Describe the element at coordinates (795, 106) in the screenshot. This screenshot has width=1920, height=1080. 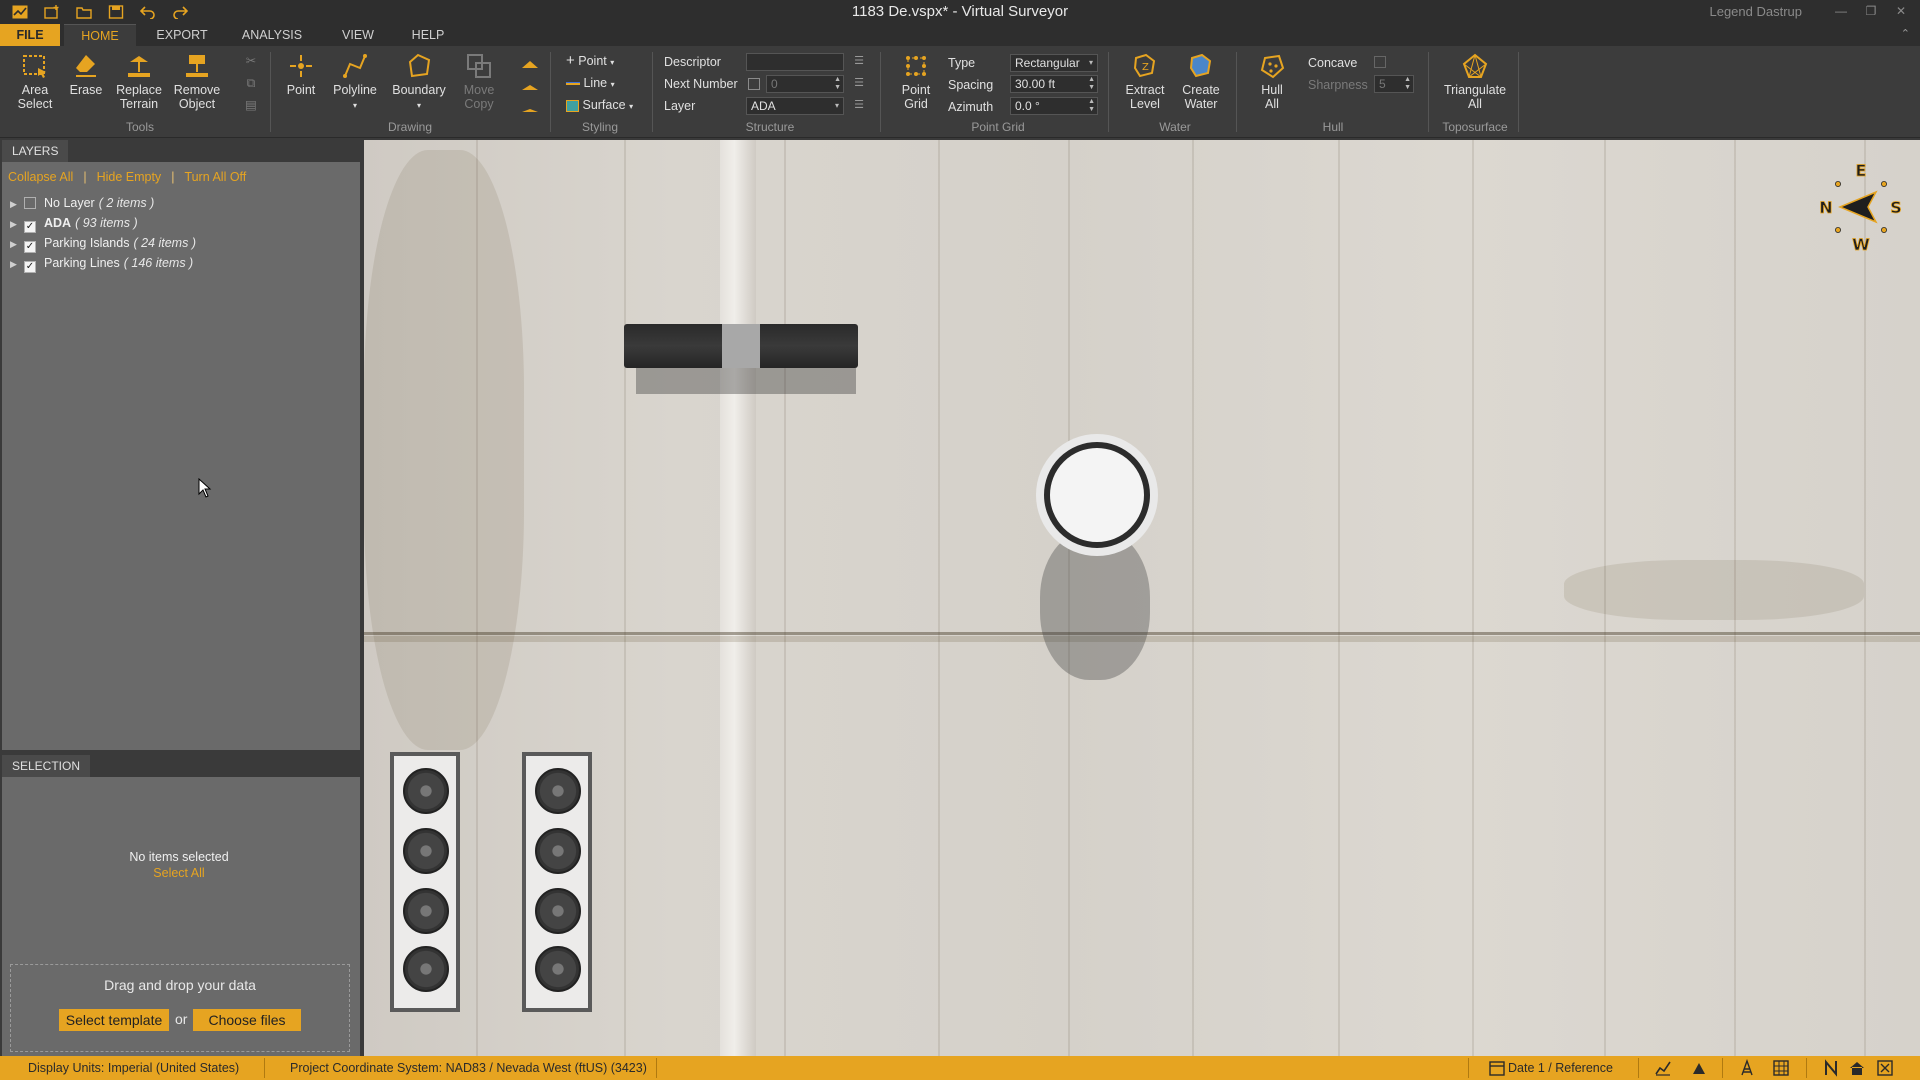
I see `layer-select: ADA ▾` at that location.